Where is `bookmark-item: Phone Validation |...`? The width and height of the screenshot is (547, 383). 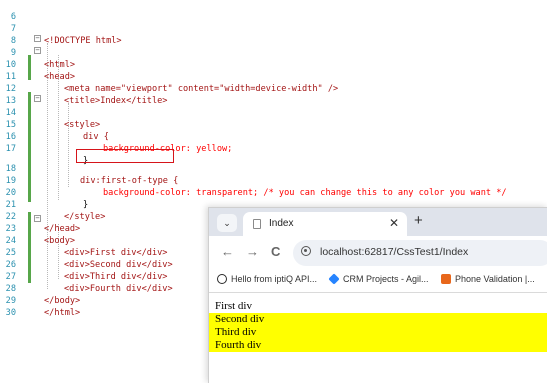 bookmark-item: Phone Validation |... is located at coordinates (488, 279).